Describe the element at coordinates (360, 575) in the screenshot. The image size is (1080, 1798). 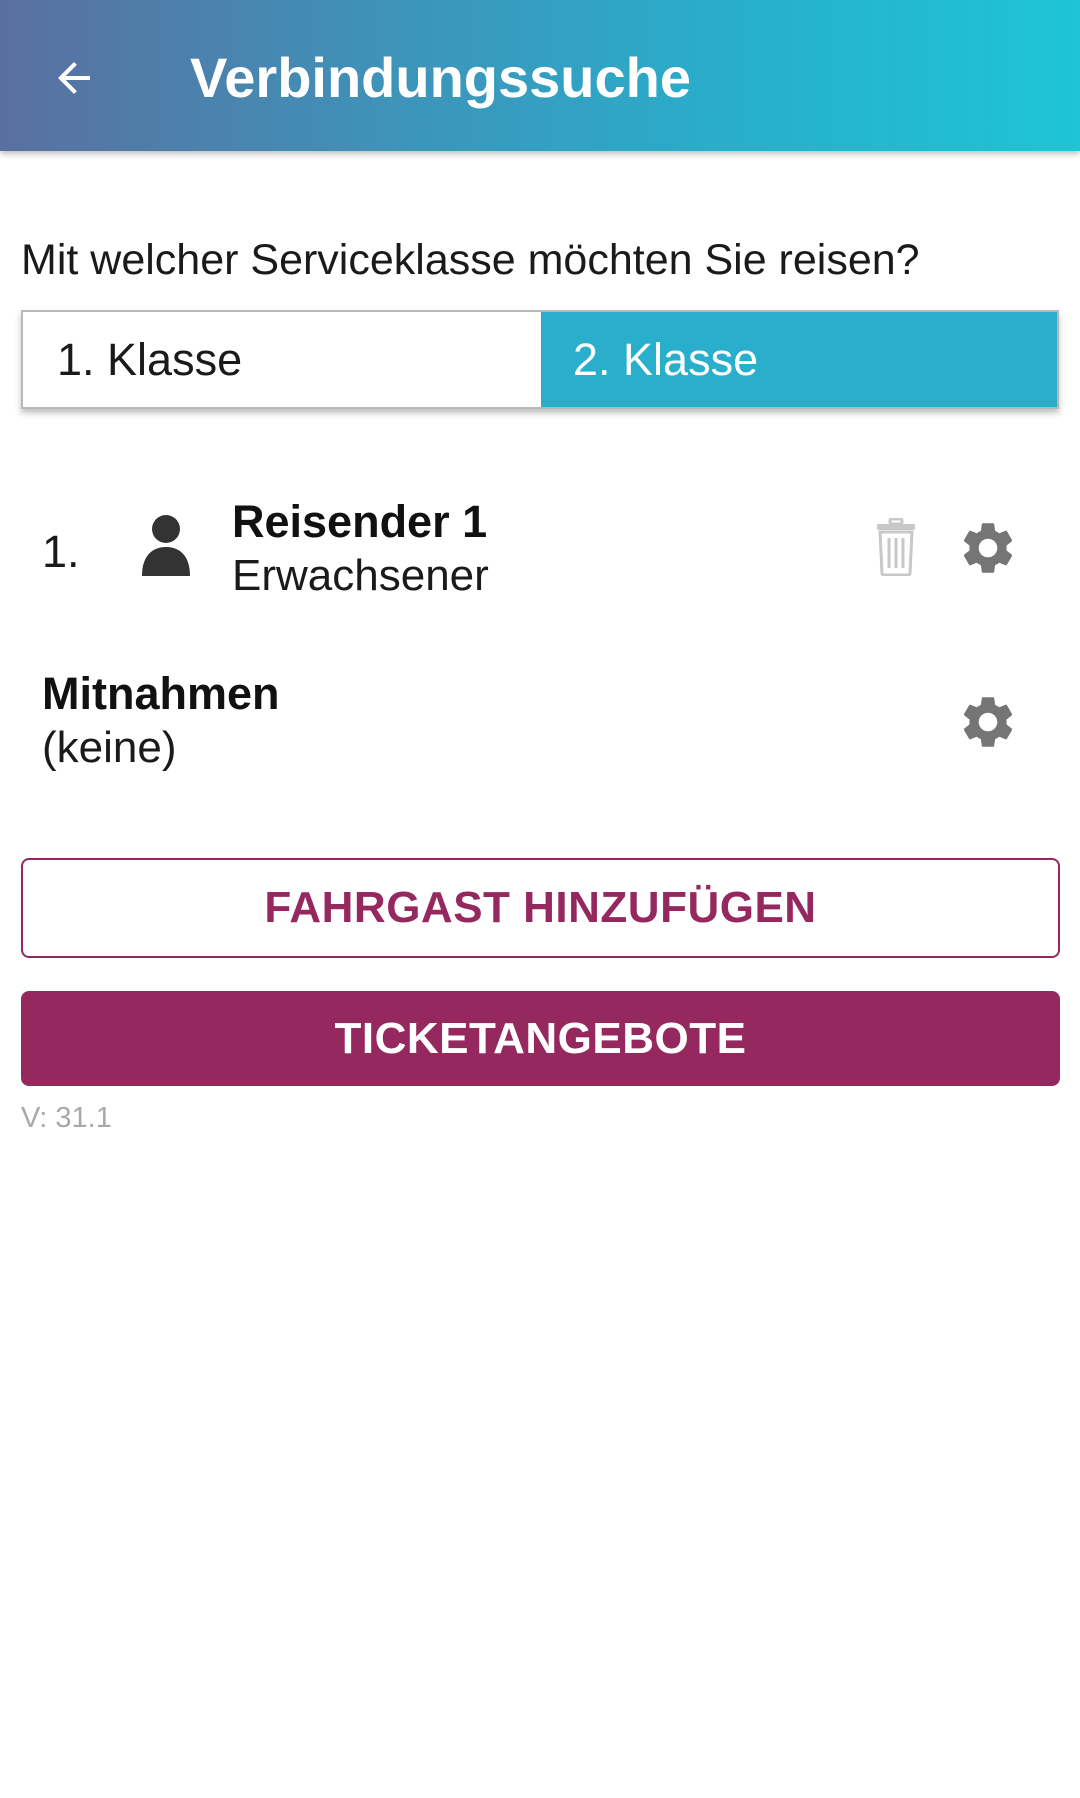
I see `traveler-type: Erwachsener` at that location.